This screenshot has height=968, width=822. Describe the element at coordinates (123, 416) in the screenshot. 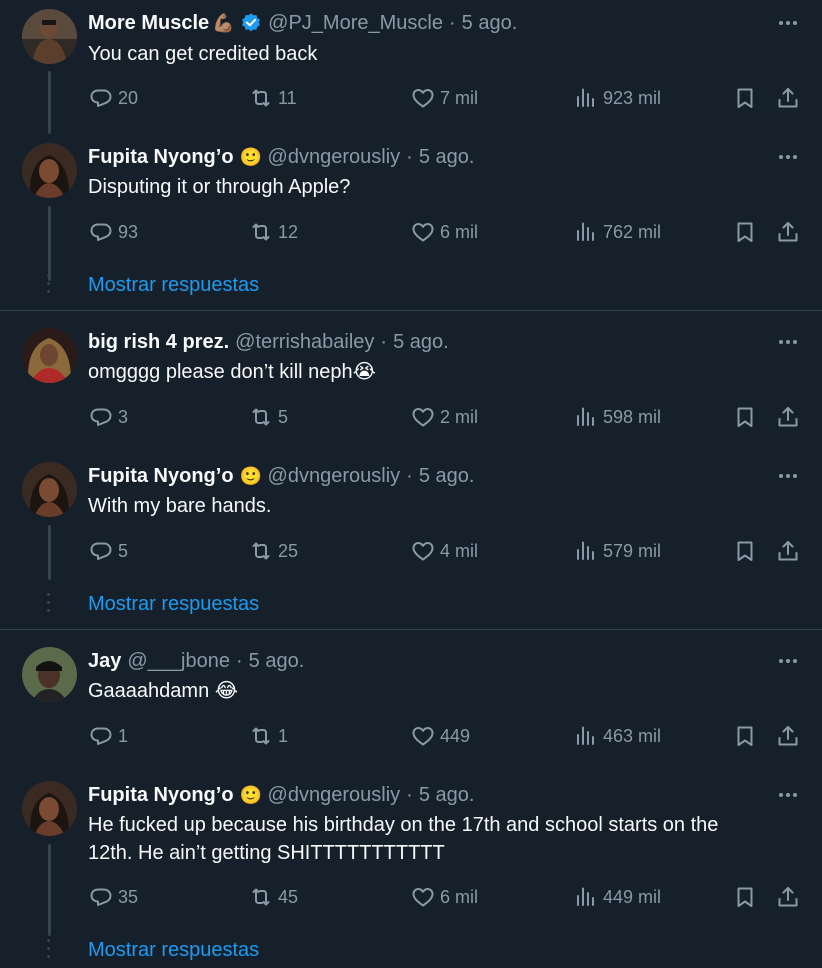

I see `reply-count: 3` at that location.